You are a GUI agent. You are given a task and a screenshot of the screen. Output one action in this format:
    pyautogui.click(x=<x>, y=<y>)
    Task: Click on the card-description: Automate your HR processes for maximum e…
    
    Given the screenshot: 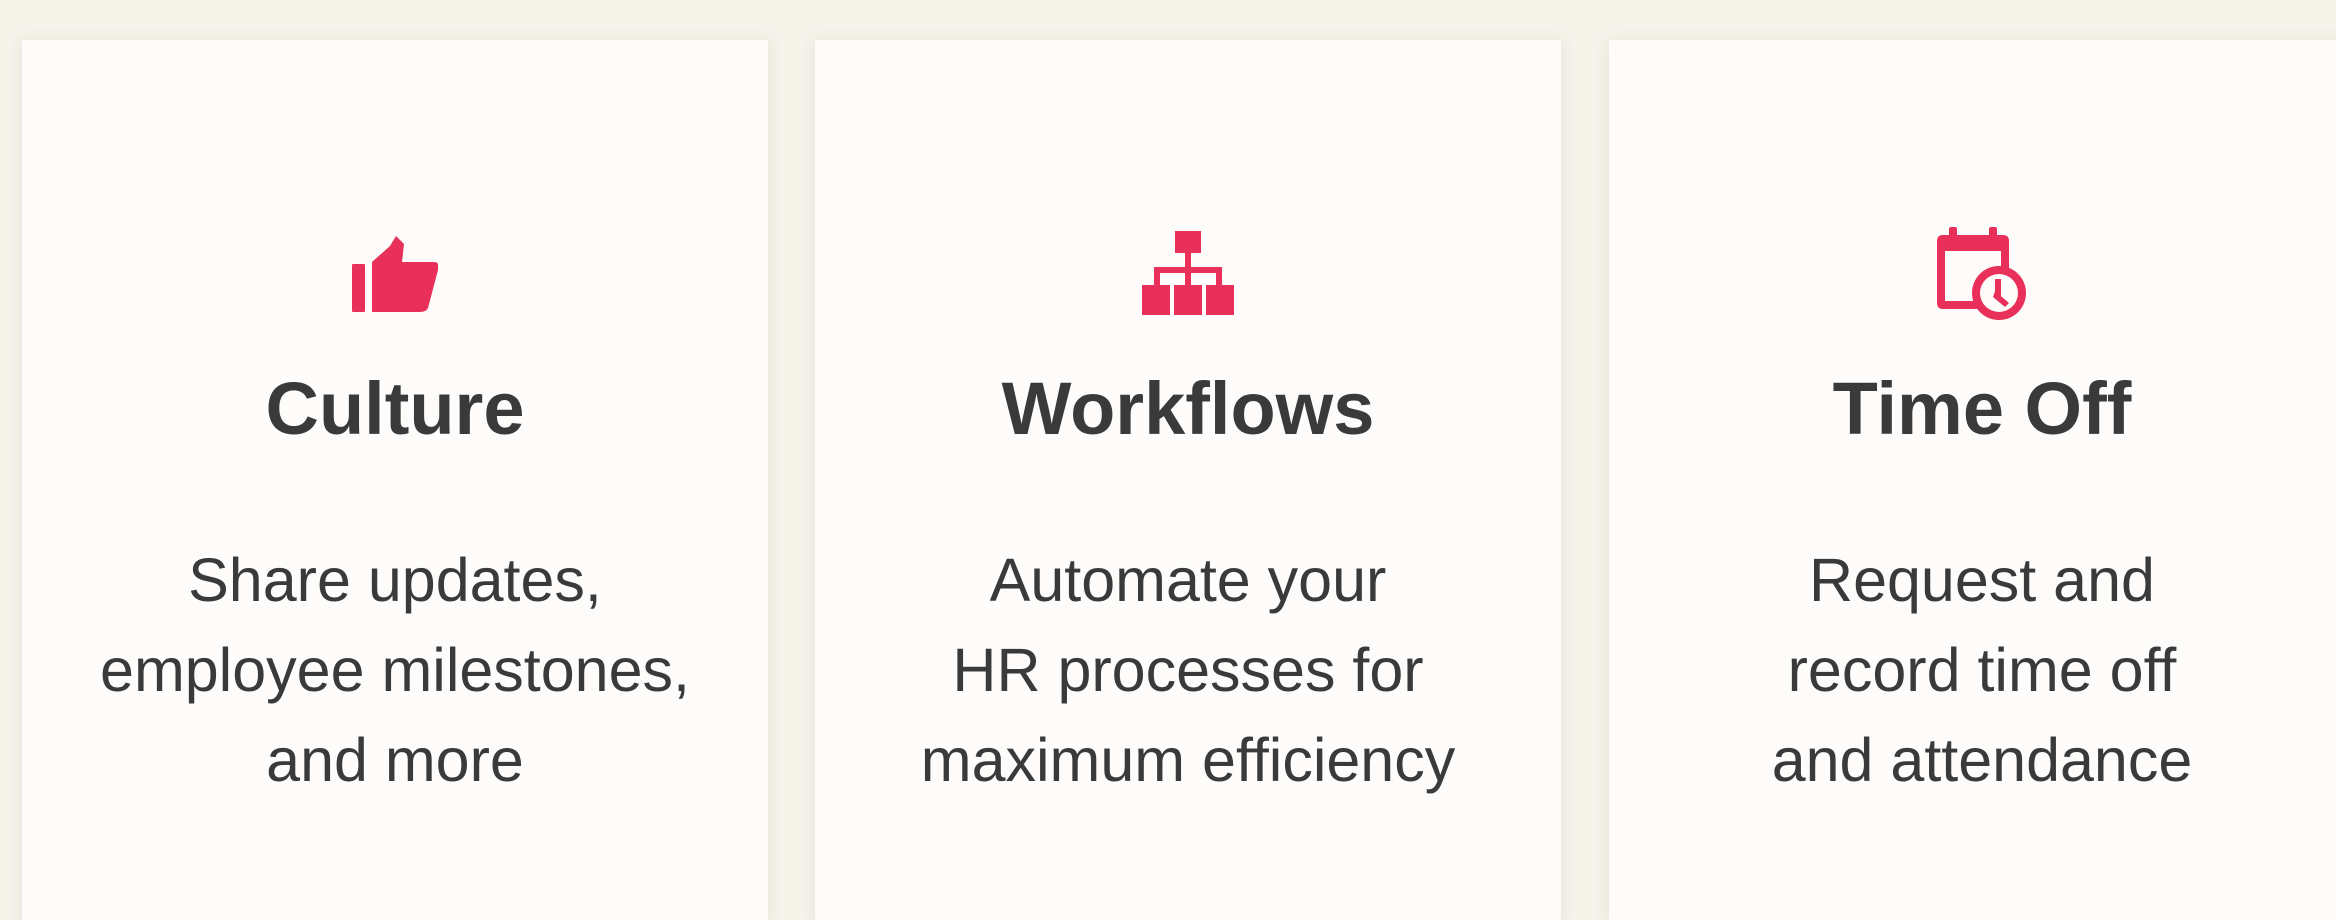 What is the action you would take?
    pyautogui.click(x=1188, y=670)
    